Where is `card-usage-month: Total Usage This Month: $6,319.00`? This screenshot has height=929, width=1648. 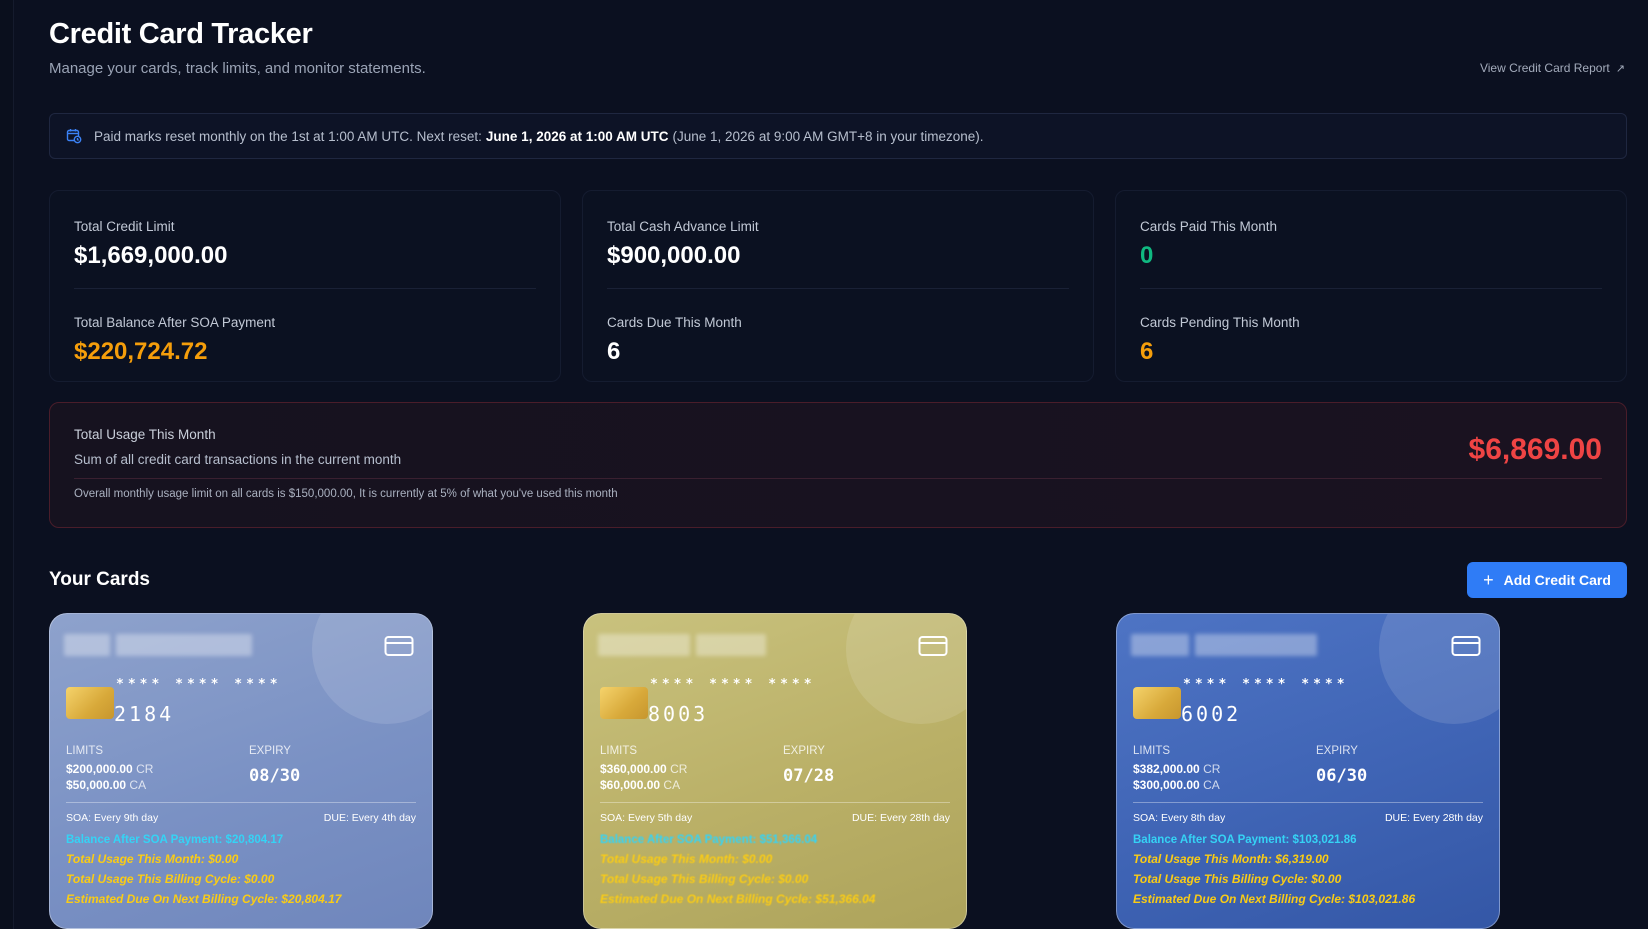
card-usage-month: Total Usage This Month: $6,319.00 is located at coordinates (1231, 859).